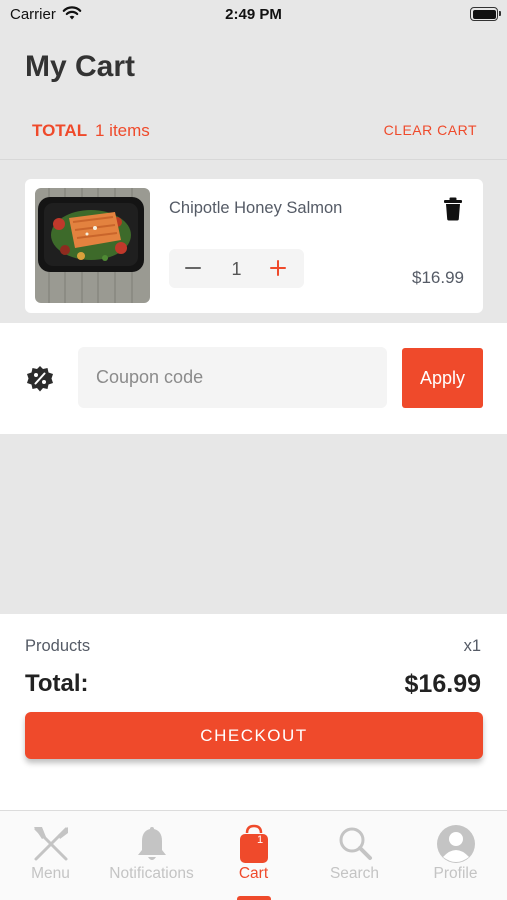  I want to click on tab-label: Profile, so click(455, 873).